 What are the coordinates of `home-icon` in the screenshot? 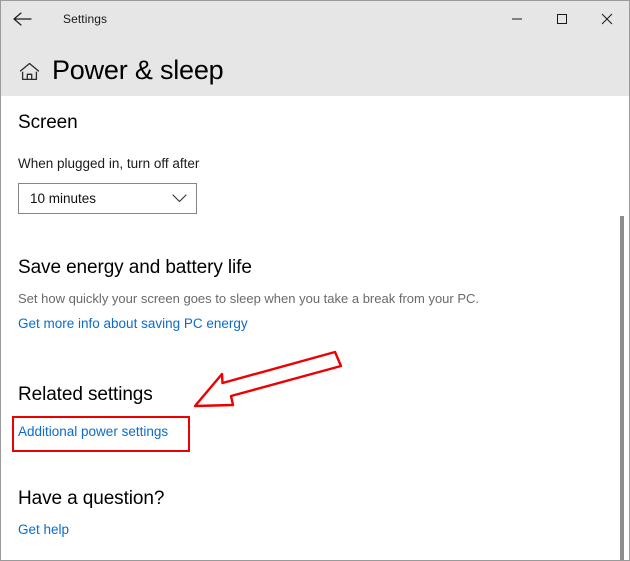 It's located at (29, 70).